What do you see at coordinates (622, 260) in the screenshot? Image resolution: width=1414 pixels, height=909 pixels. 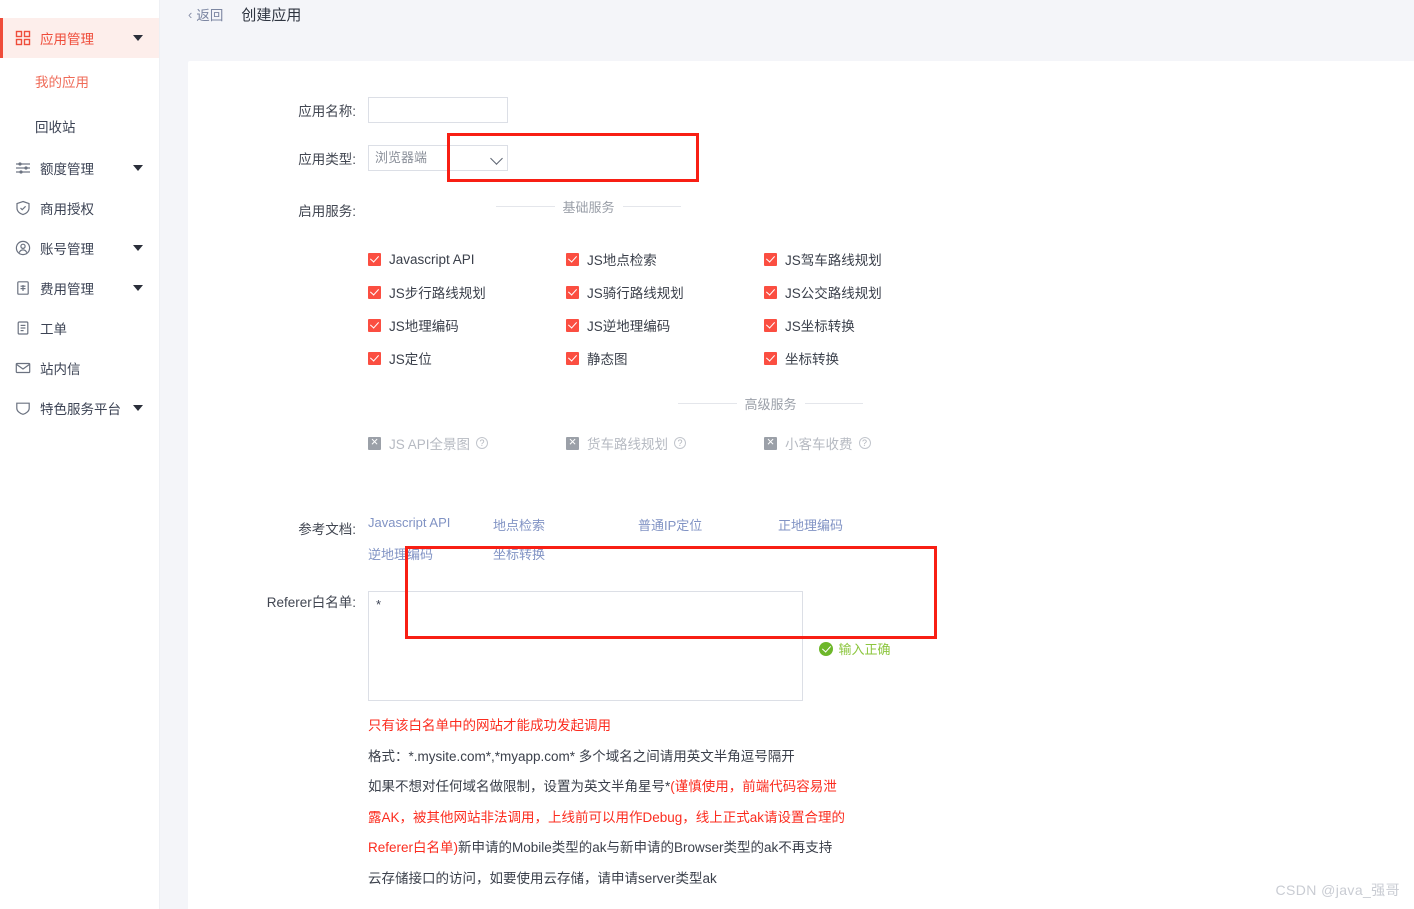 I see `checkbox-label: JS地点检索` at bounding box center [622, 260].